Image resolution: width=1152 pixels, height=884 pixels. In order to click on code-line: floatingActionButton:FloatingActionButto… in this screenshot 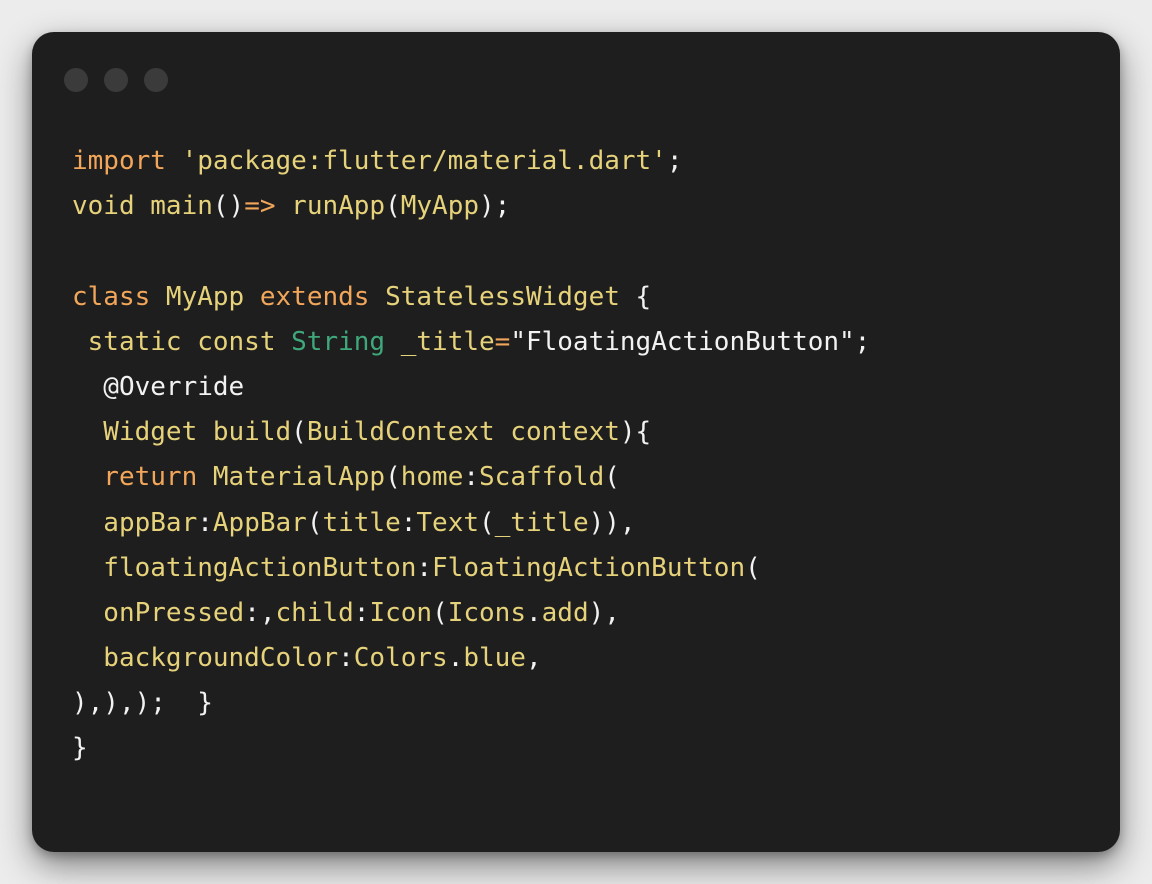, I will do `click(471, 568)`.